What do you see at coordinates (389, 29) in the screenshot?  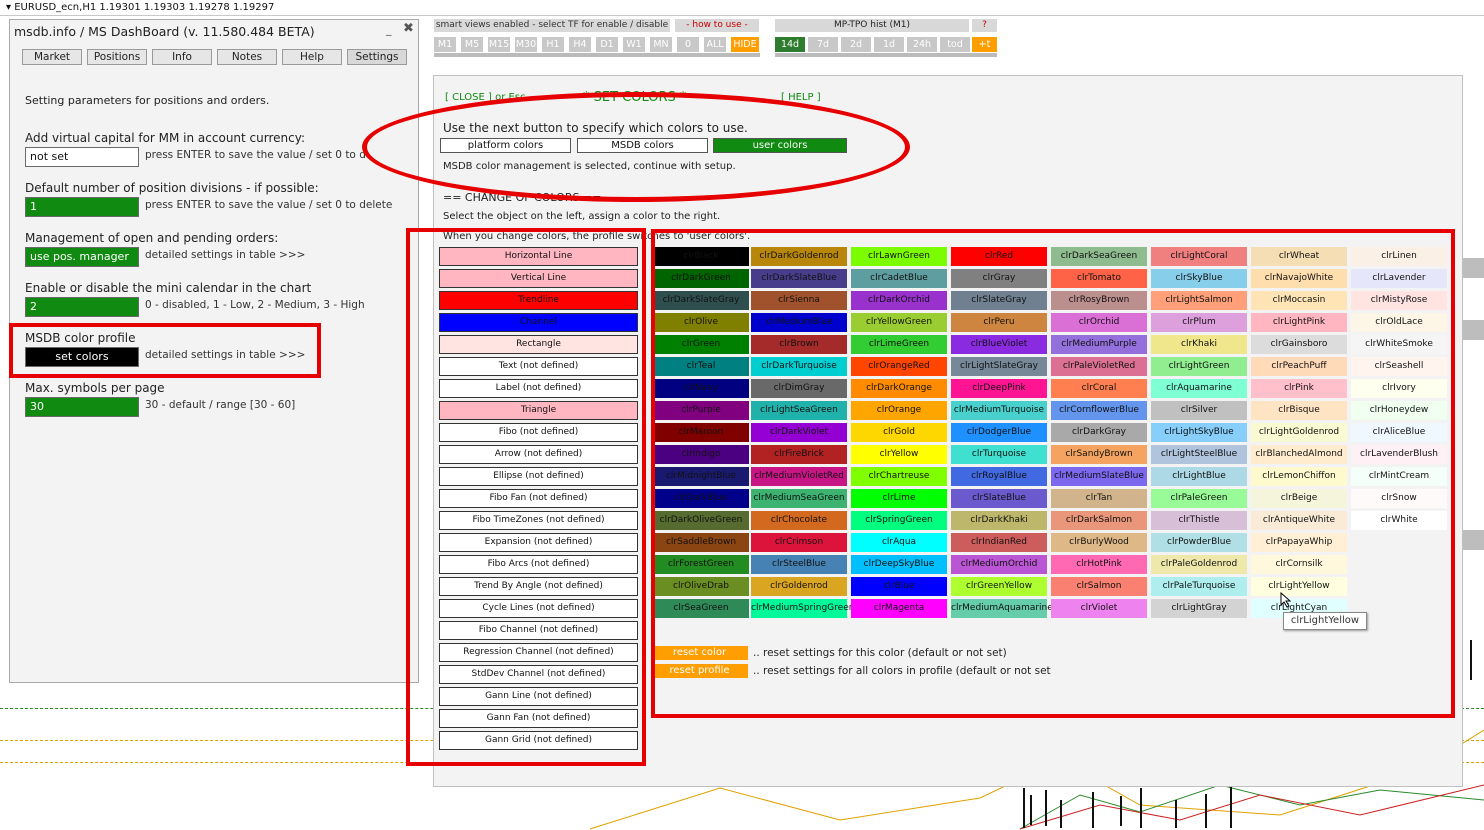 I see `minimize-icon: _` at bounding box center [389, 29].